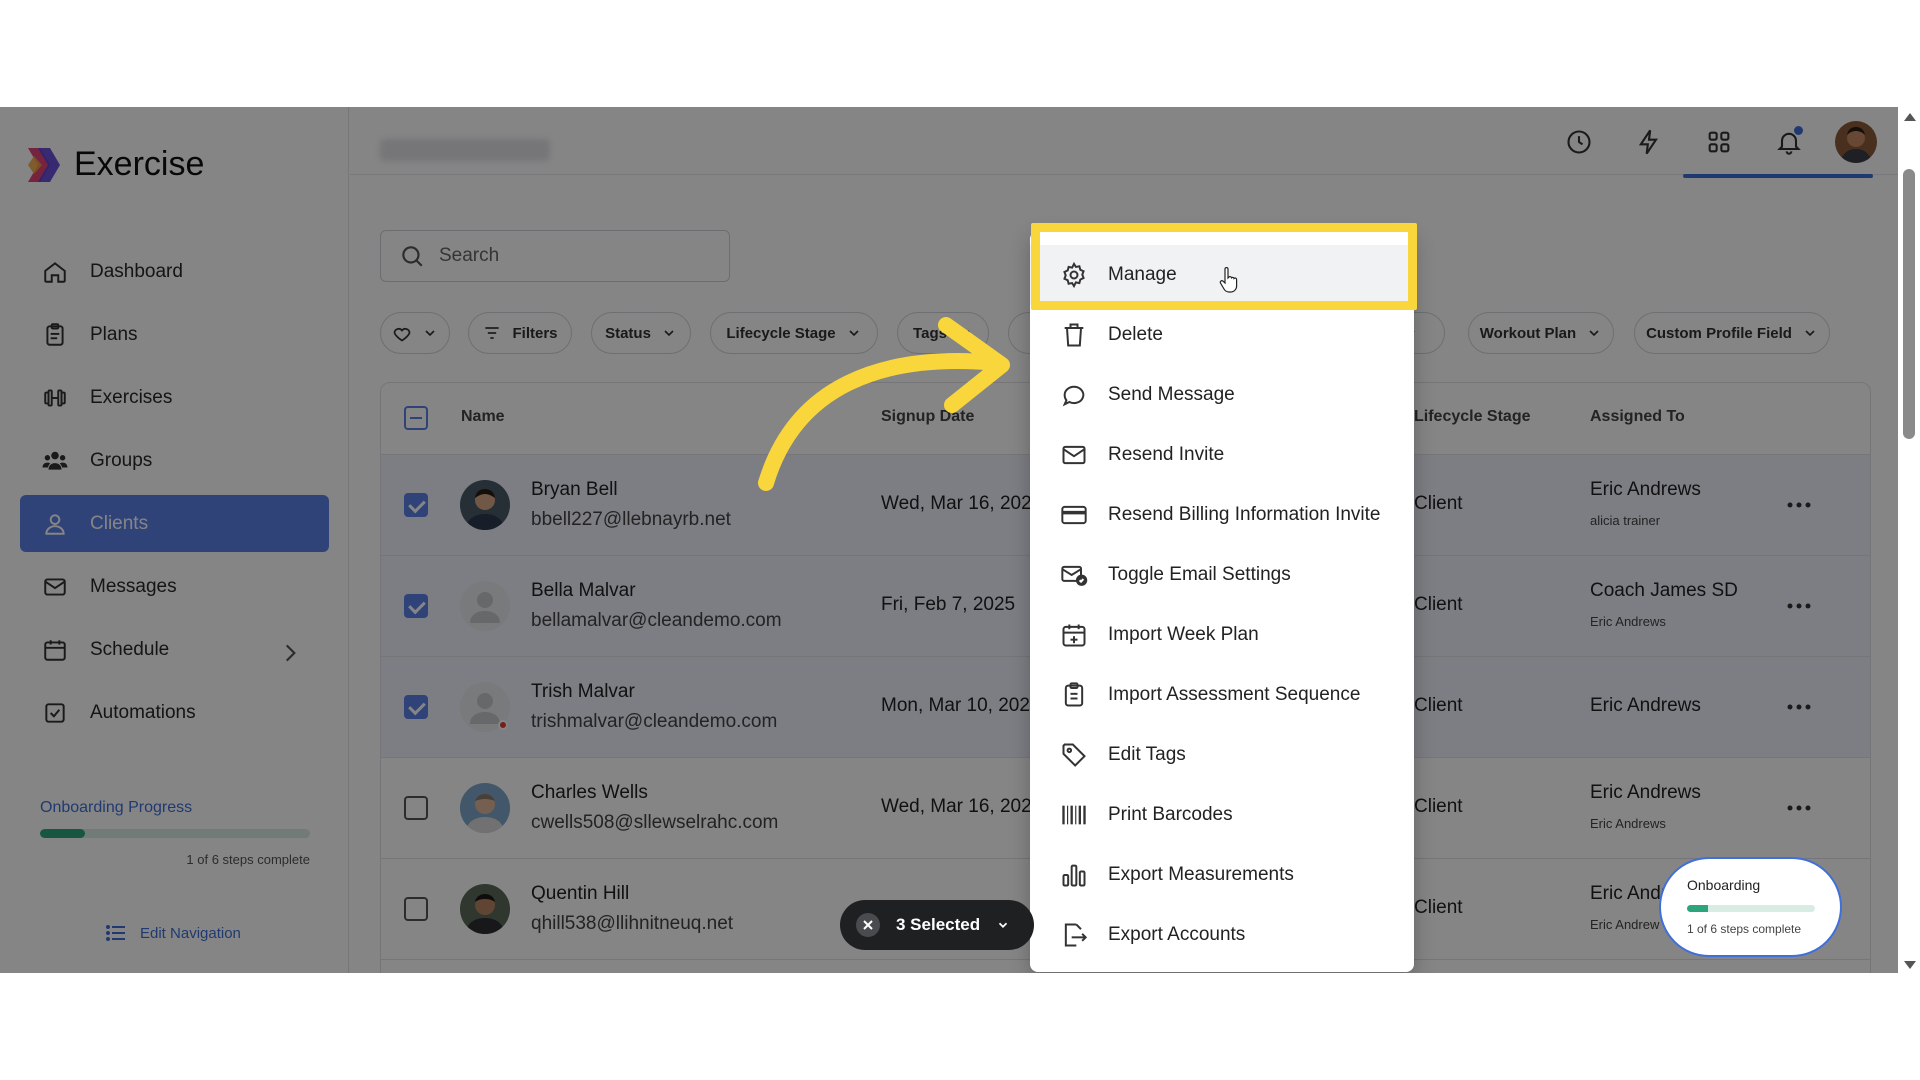  Describe the element at coordinates (1074, 635) in the screenshot. I see `calendar-plus-icon` at that location.